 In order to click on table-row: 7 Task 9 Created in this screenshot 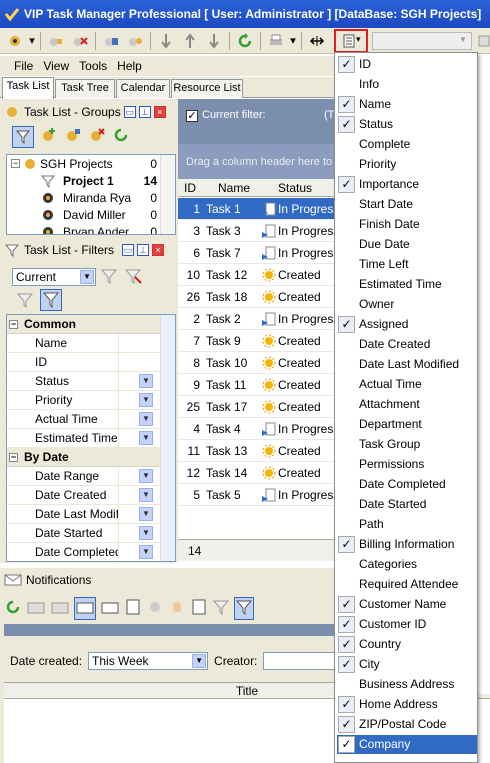, I will do `click(256, 341)`.